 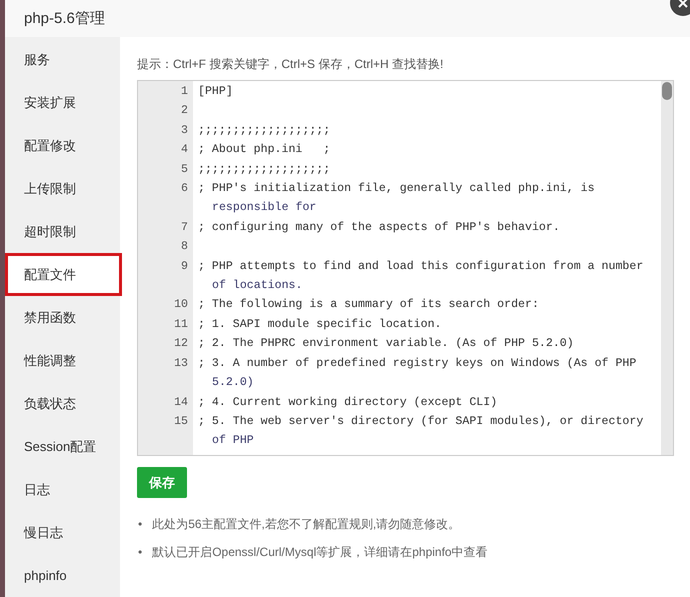 What do you see at coordinates (180, 305) in the screenshot?
I see `line-number: 10` at bounding box center [180, 305].